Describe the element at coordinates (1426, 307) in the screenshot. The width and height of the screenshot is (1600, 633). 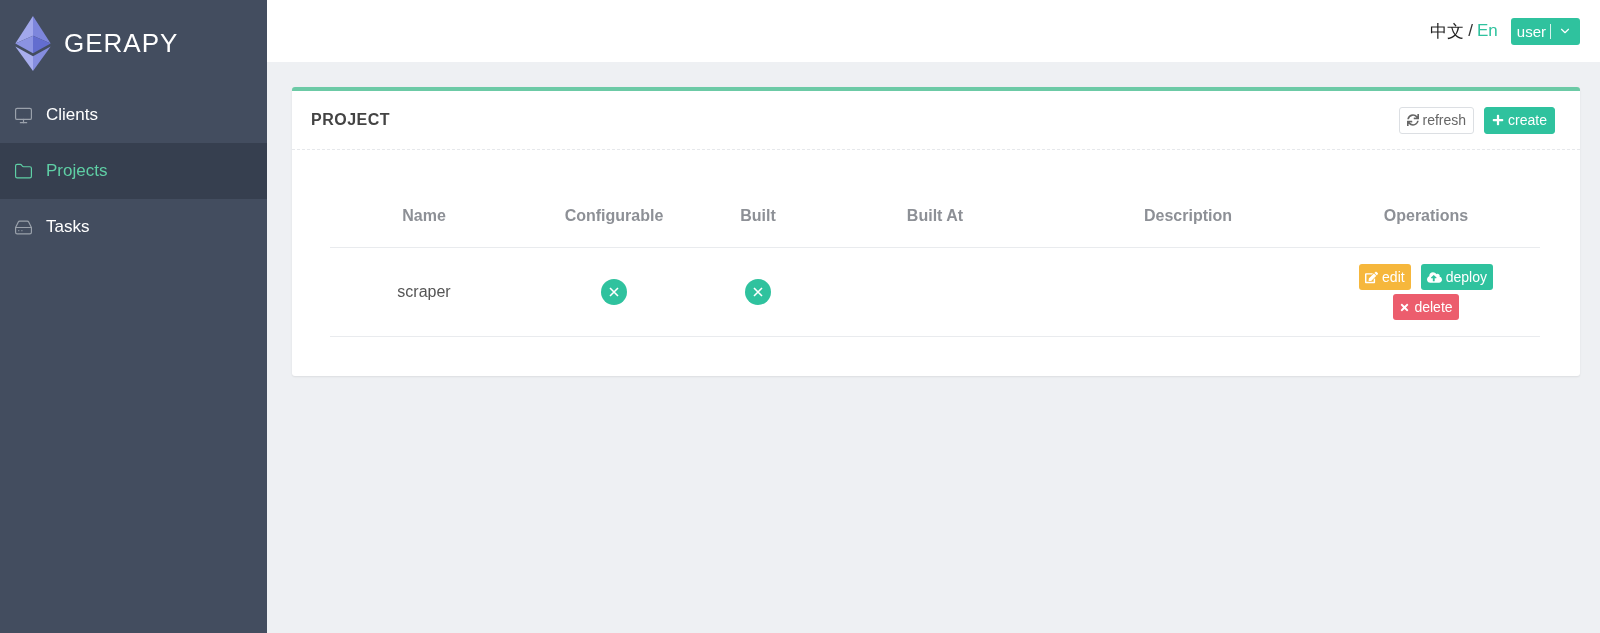
I see `delete-button: delete` at that location.